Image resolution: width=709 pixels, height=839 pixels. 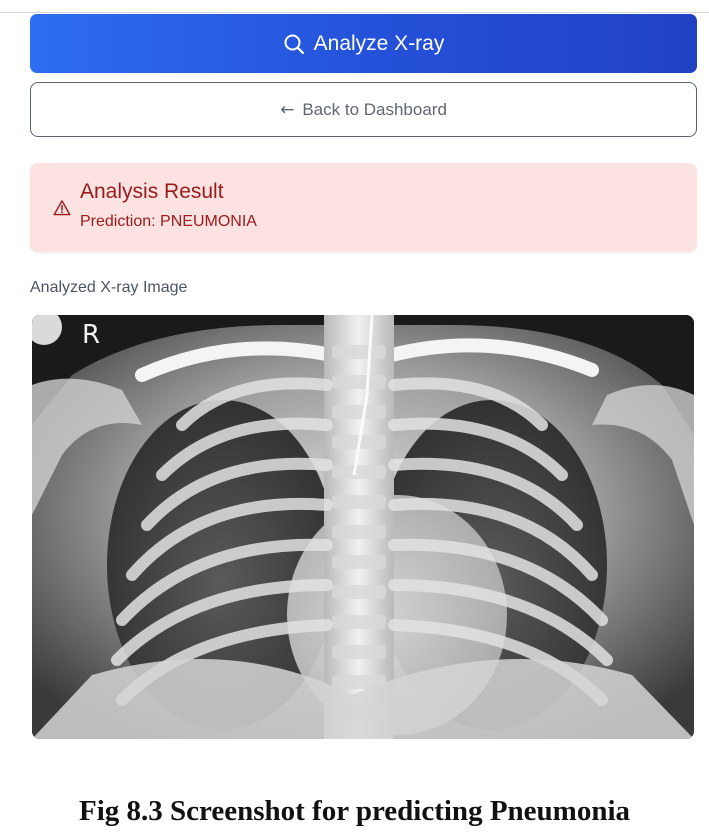 What do you see at coordinates (62, 208) in the screenshot?
I see `warning-triangle-icon` at bounding box center [62, 208].